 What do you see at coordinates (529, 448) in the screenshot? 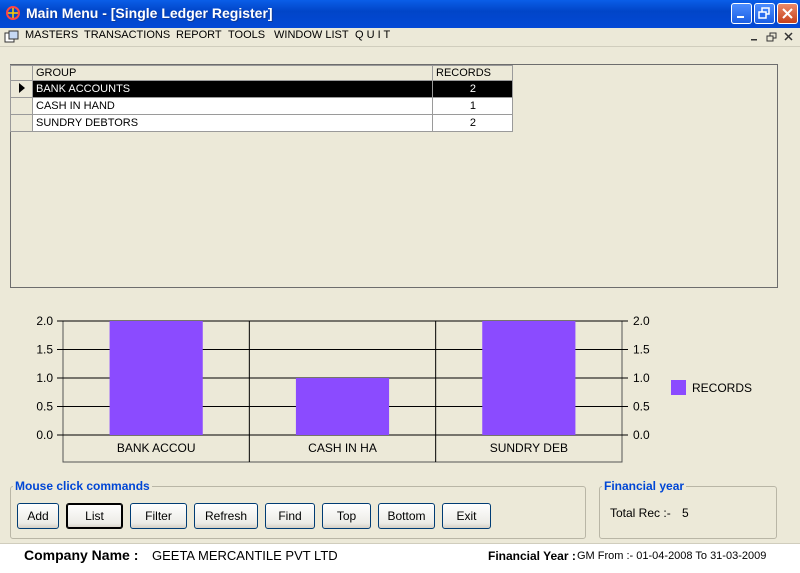
I see `x-tick-label: SUNDRY DEB` at bounding box center [529, 448].